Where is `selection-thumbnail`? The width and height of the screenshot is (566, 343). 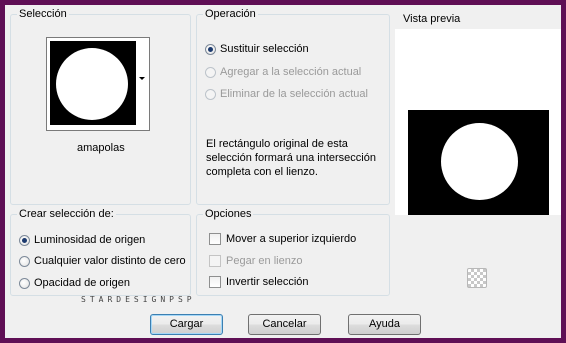
selection-thumbnail is located at coordinates (93, 83).